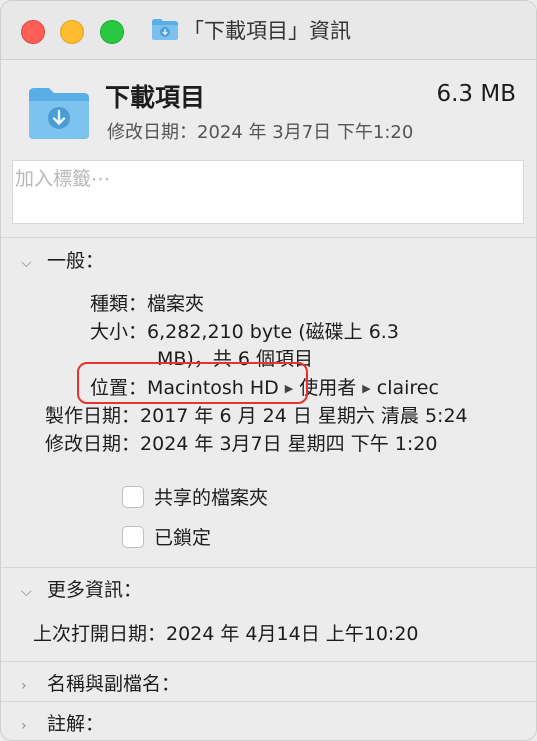  What do you see at coordinates (133, 496) in the screenshot?
I see `shared-folder-checkbox` at bounding box center [133, 496].